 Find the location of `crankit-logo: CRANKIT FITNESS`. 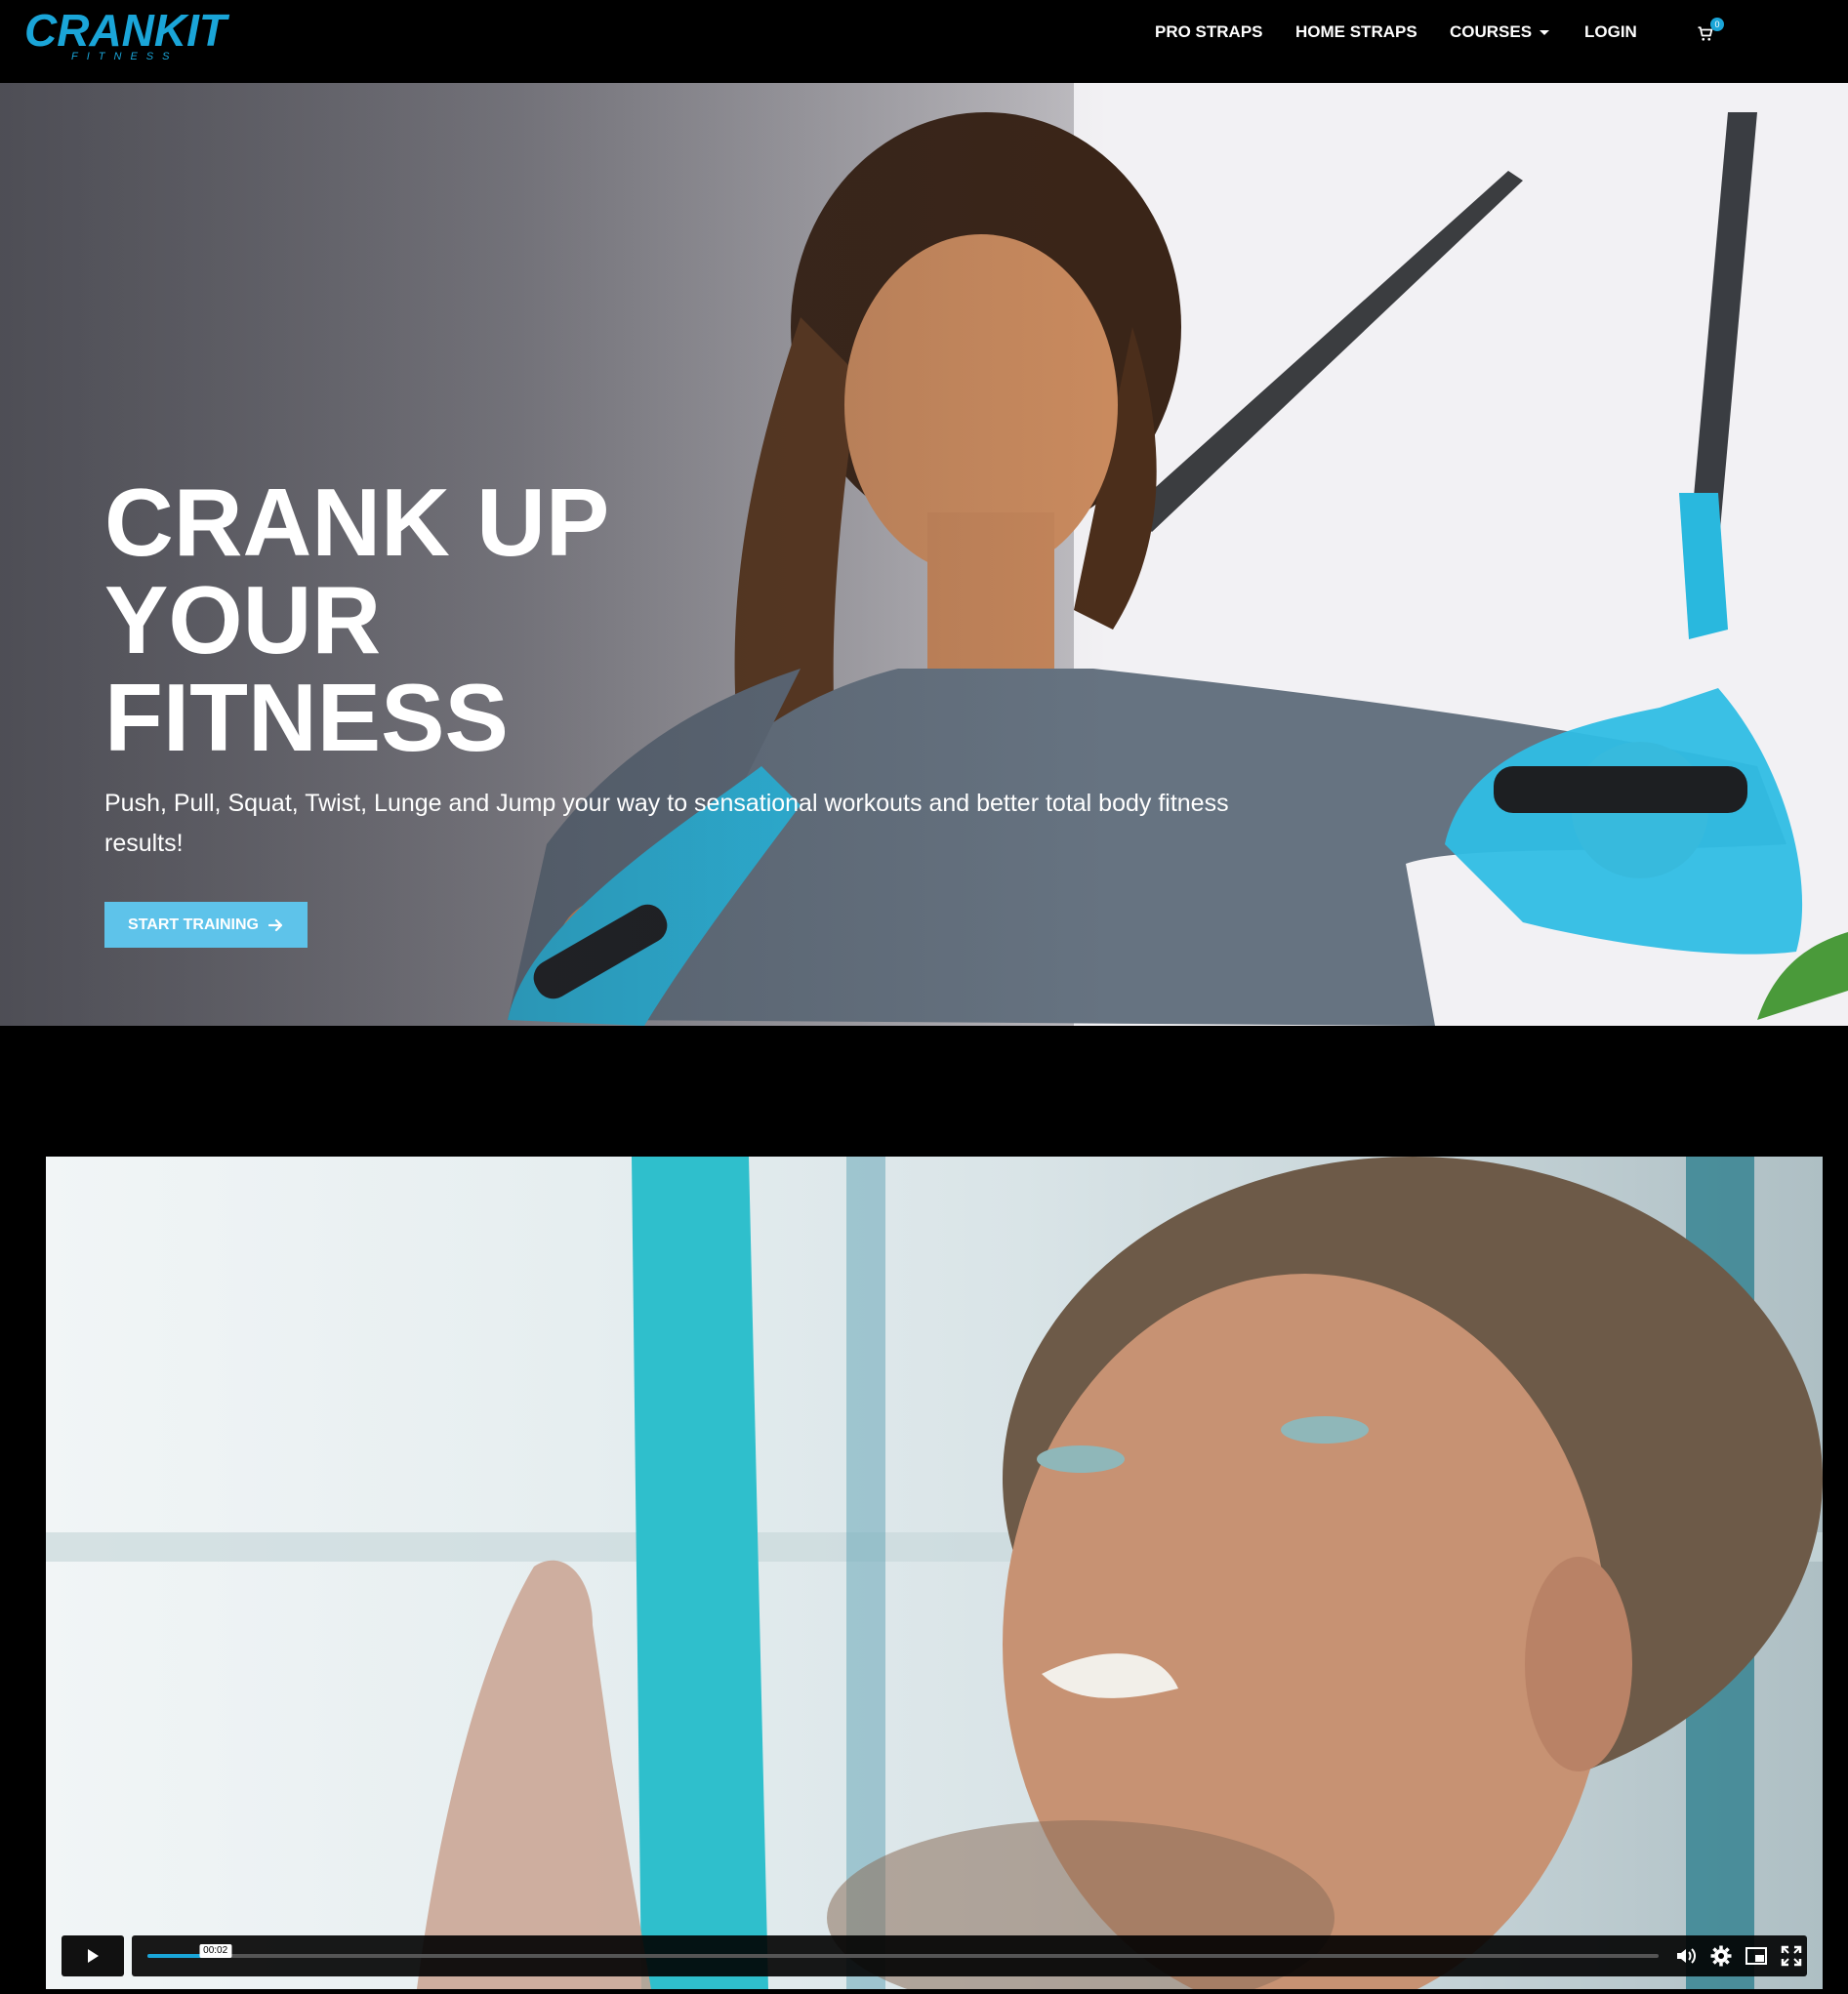

crankit-logo: CRANKIT FITNESS is located at coordinates (129, 33).